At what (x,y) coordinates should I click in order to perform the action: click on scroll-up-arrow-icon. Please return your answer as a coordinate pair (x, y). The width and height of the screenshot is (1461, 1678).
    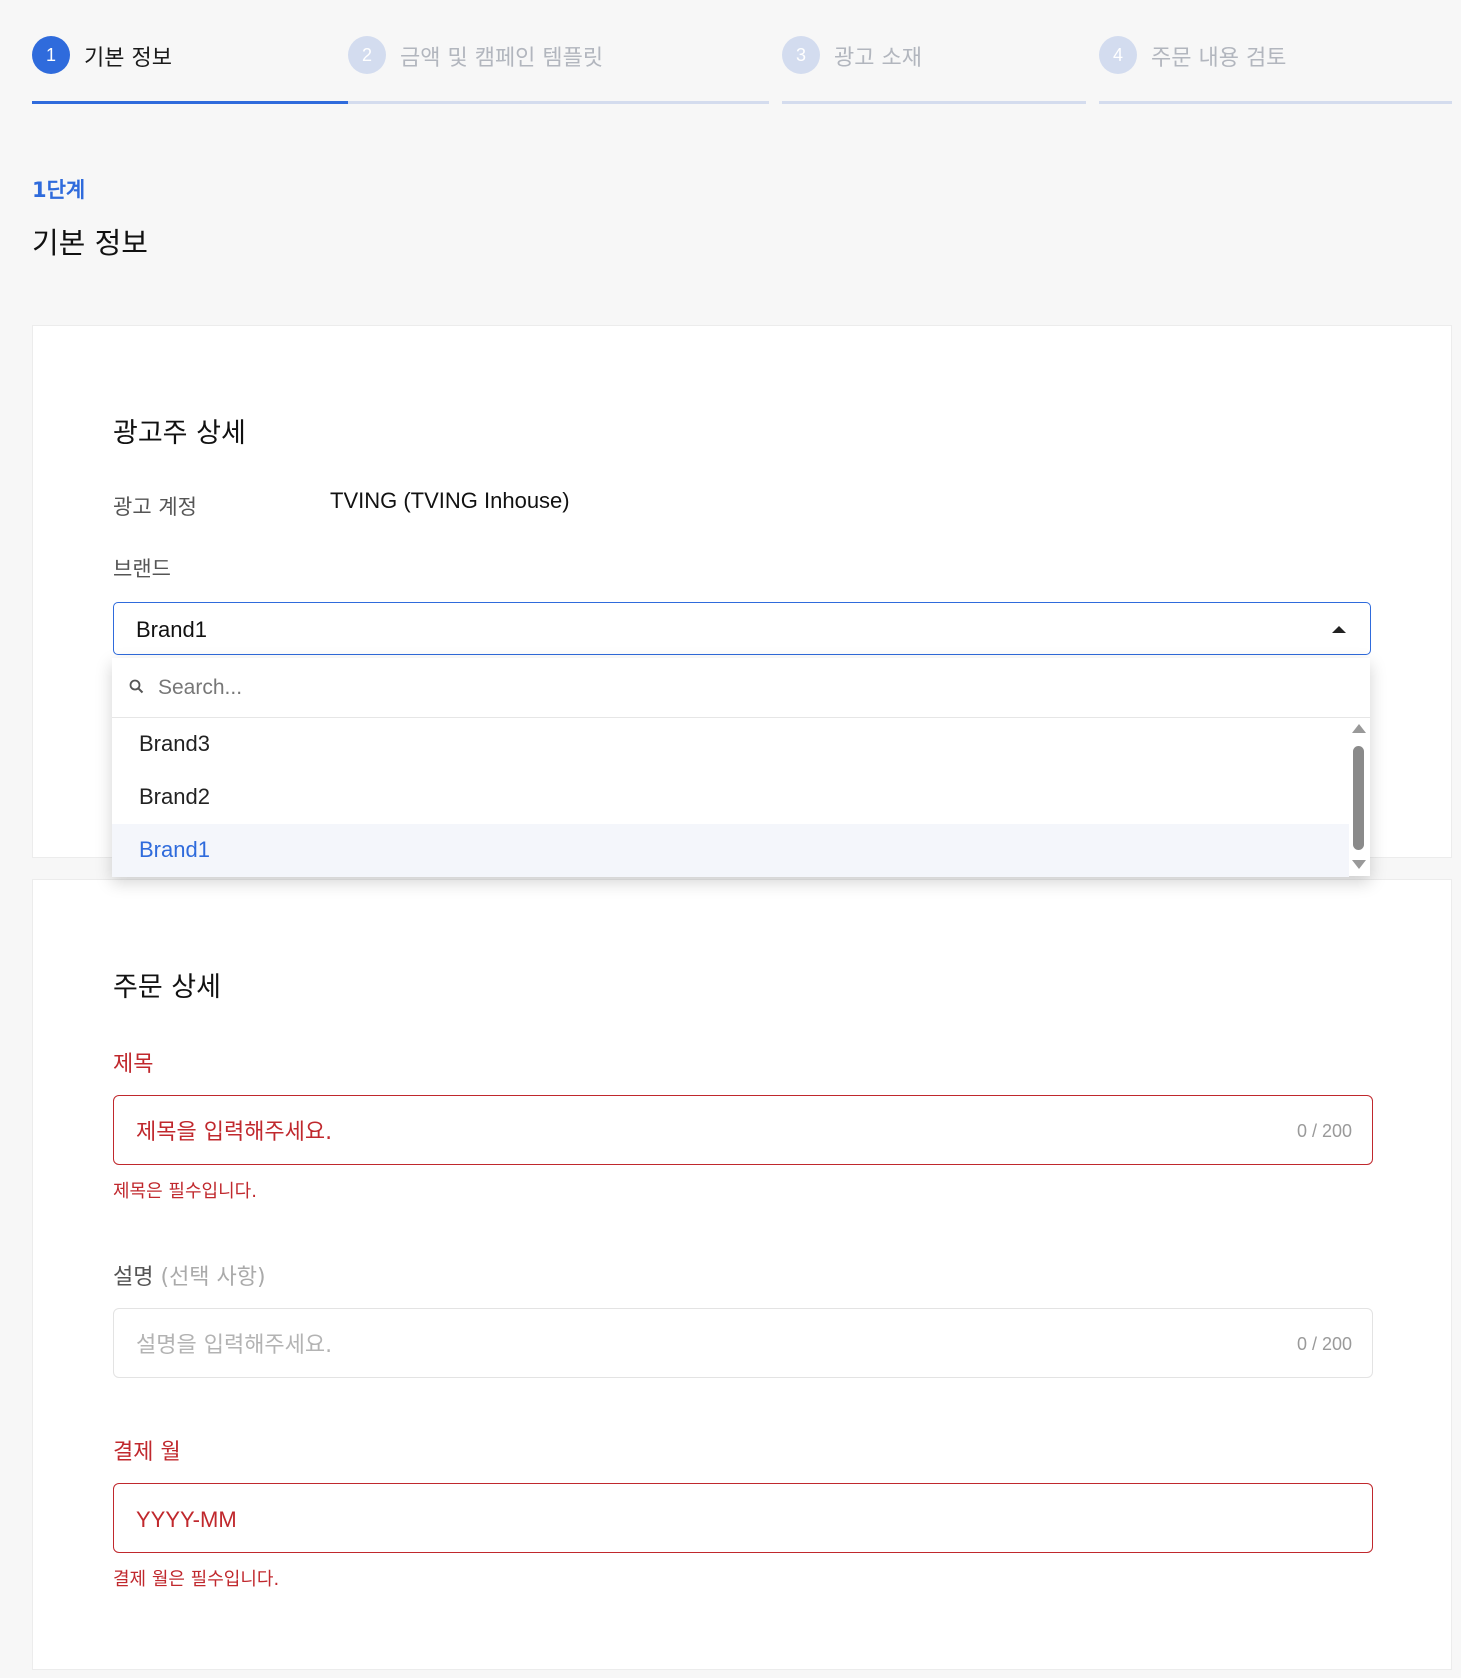
    Looking at the image, I should click on (1359, 728).